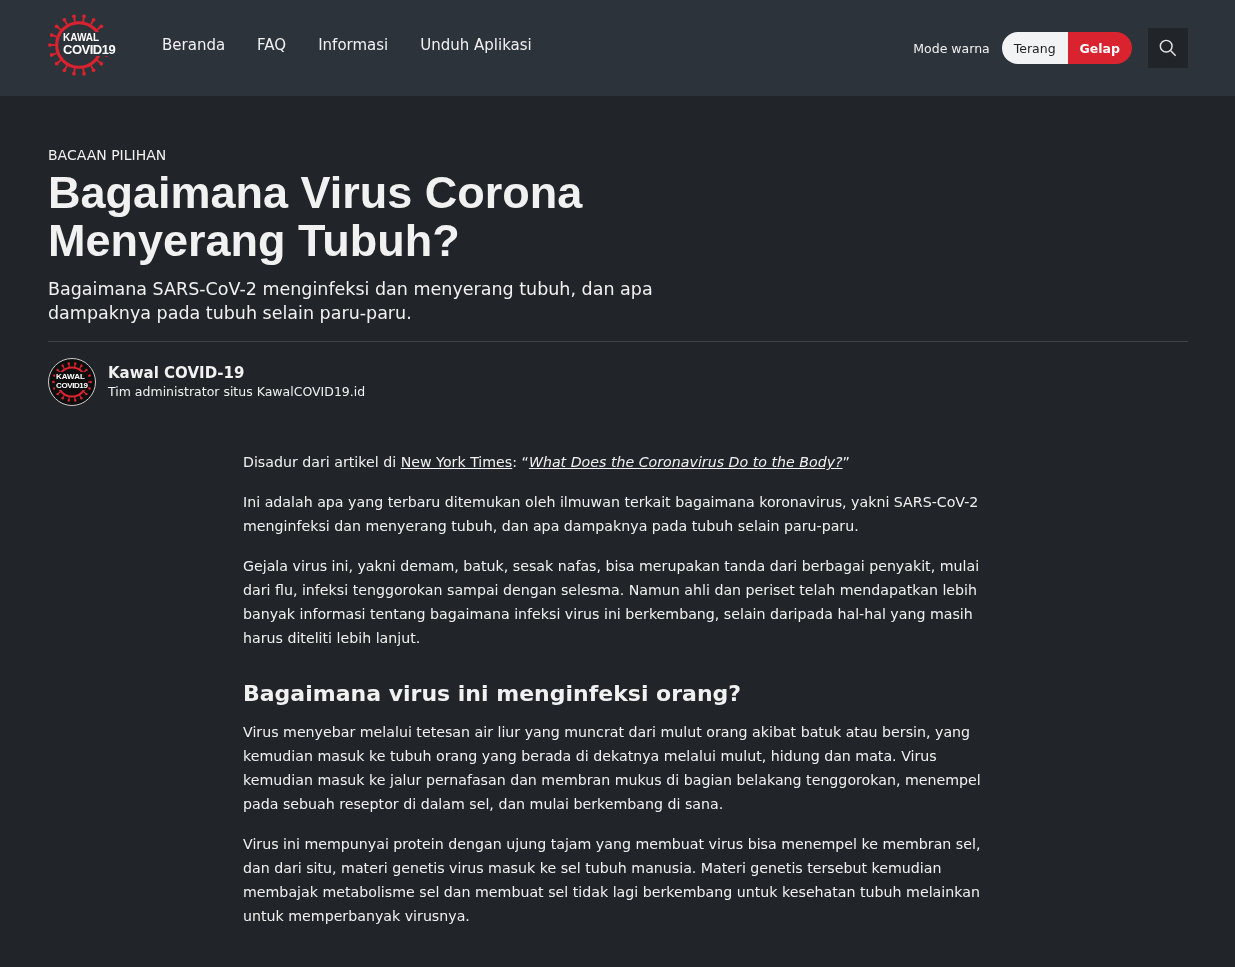 The height and width of the screenshot is (967, 1235). What do you see at coordinates (476, 45) in the screenshot?
I see `nav-link: Unduh Aplikasi` at bounding box center [476, 45].